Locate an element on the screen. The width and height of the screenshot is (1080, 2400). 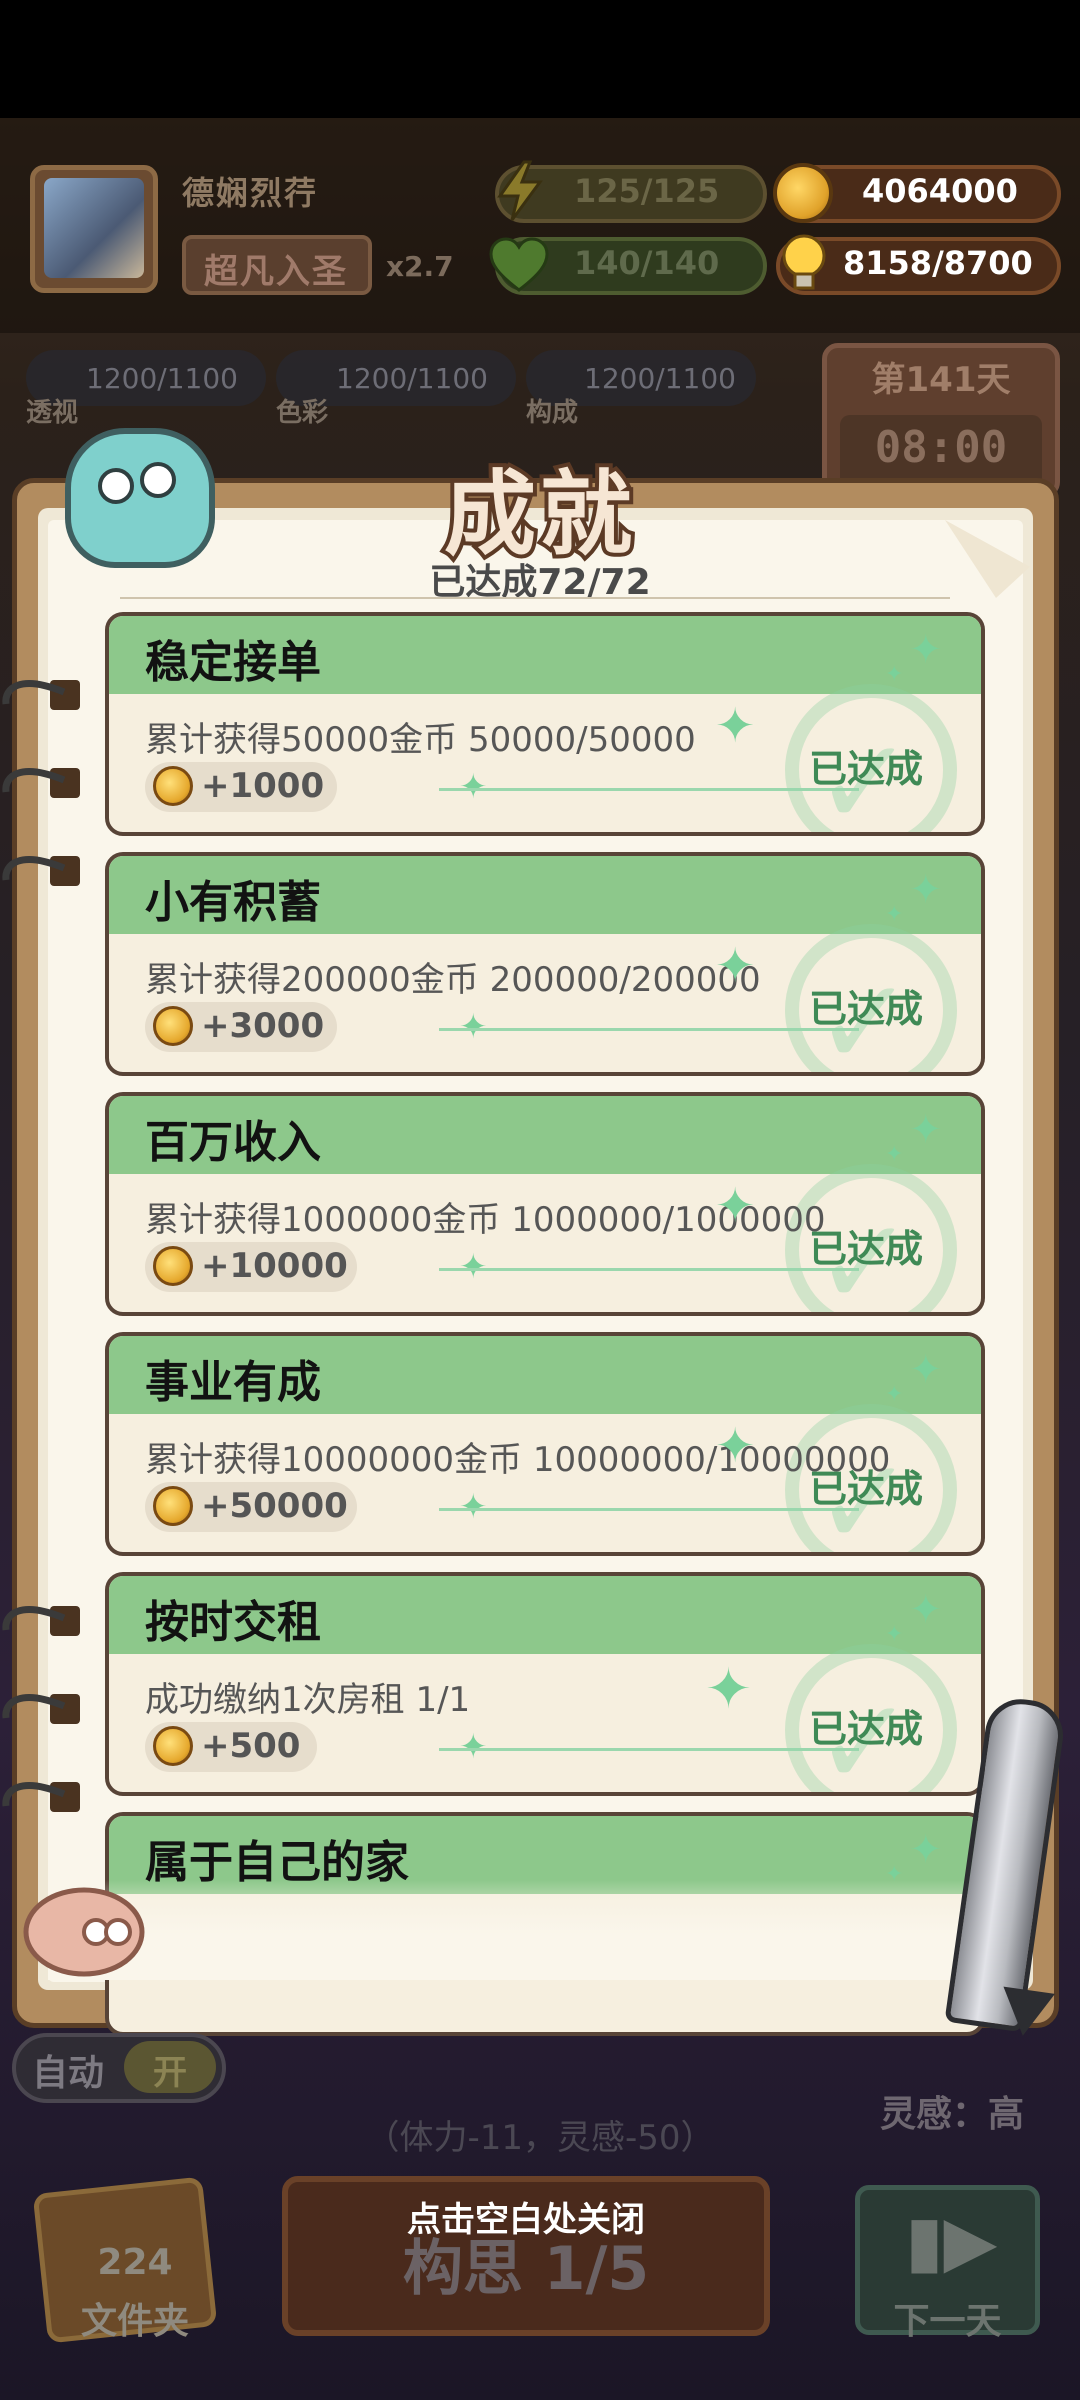
reward-amount: +500 is located at coordinates (251, 1746).